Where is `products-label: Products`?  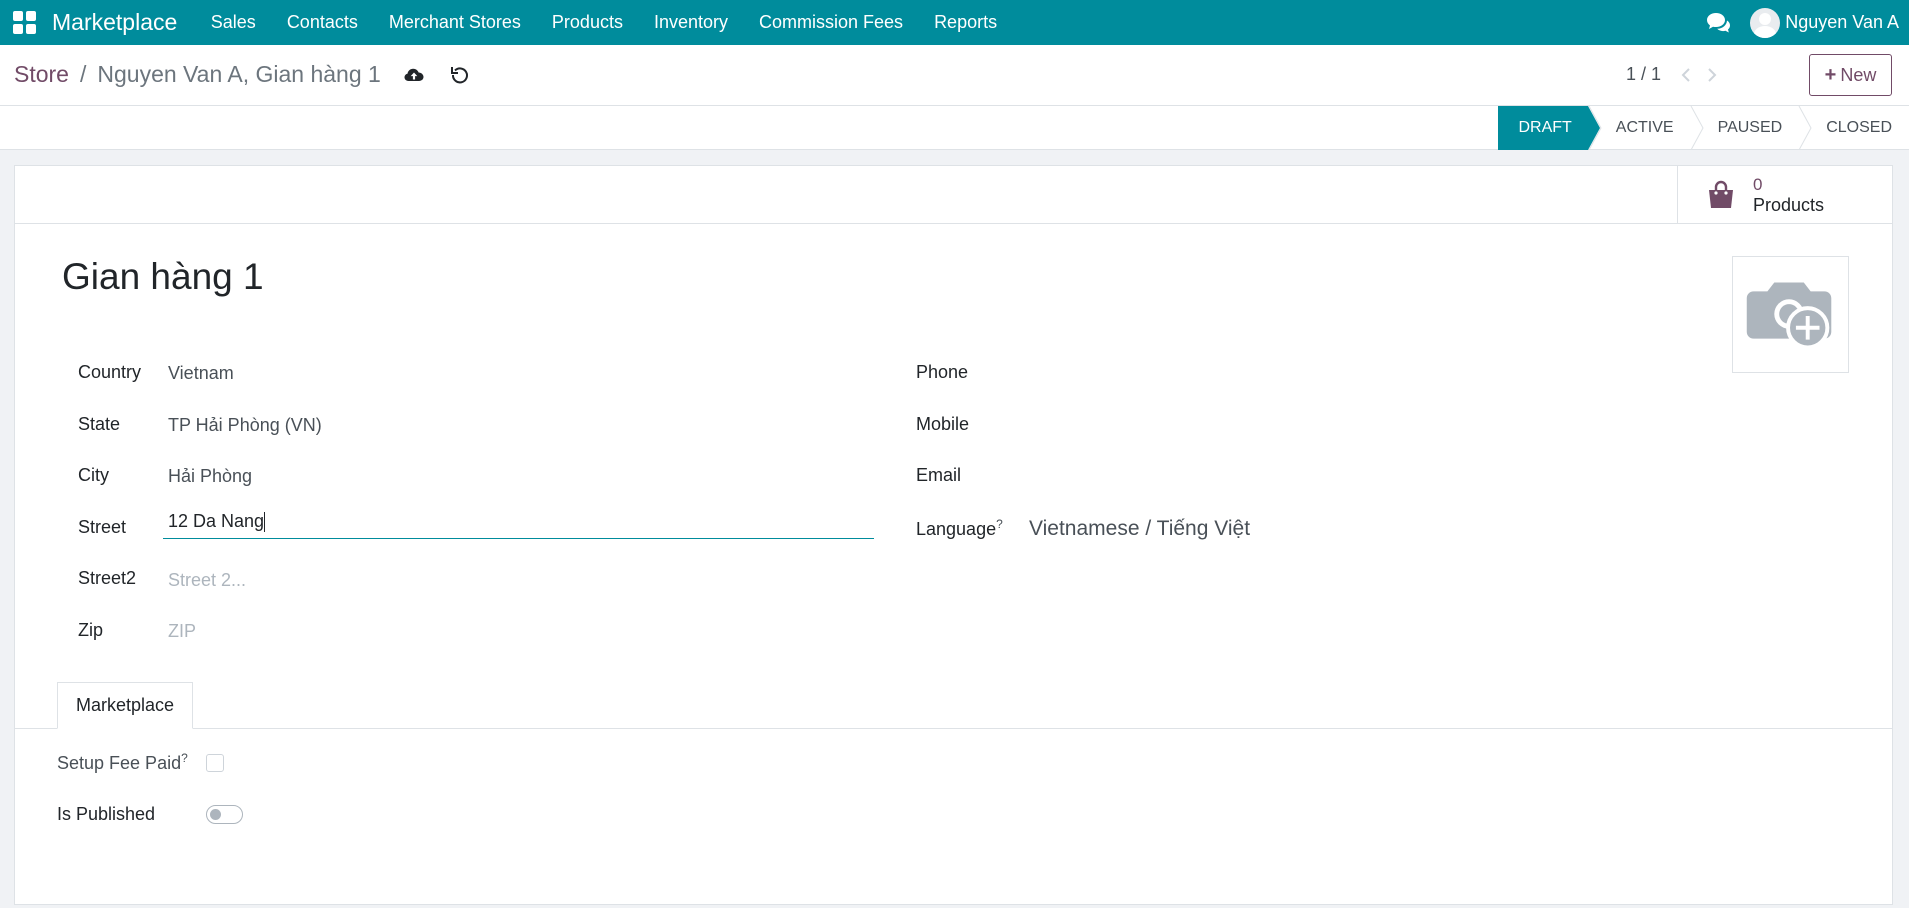 products-label: Products is located at coordinates (1789, 204).